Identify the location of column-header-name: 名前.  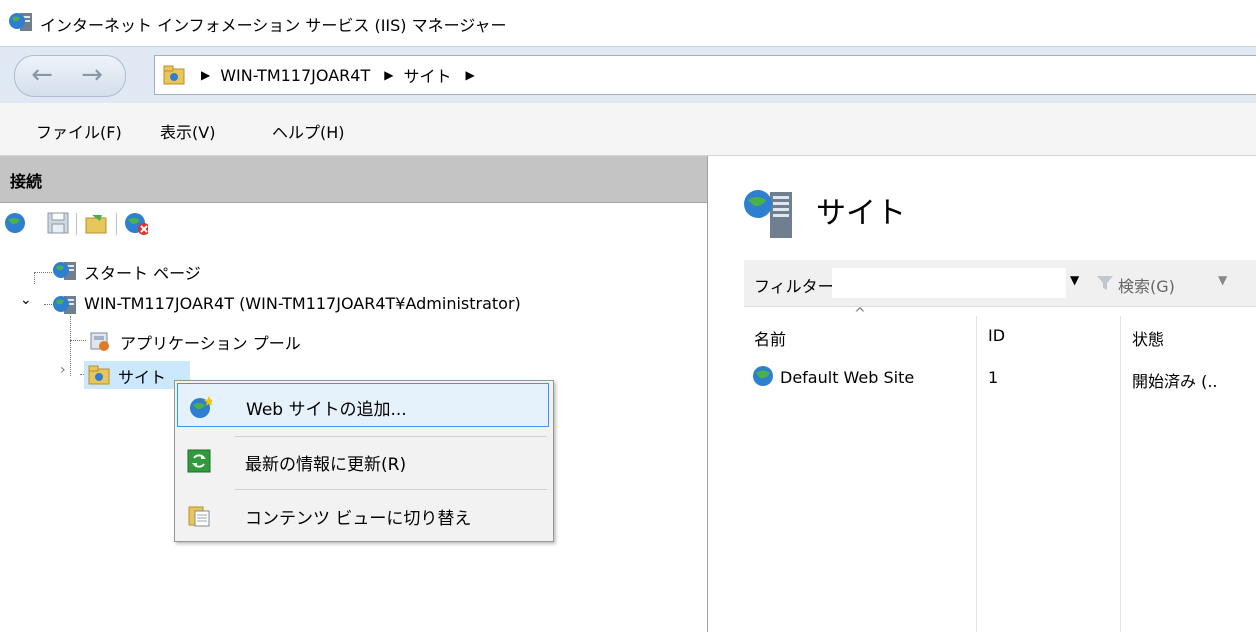
(770, 338).